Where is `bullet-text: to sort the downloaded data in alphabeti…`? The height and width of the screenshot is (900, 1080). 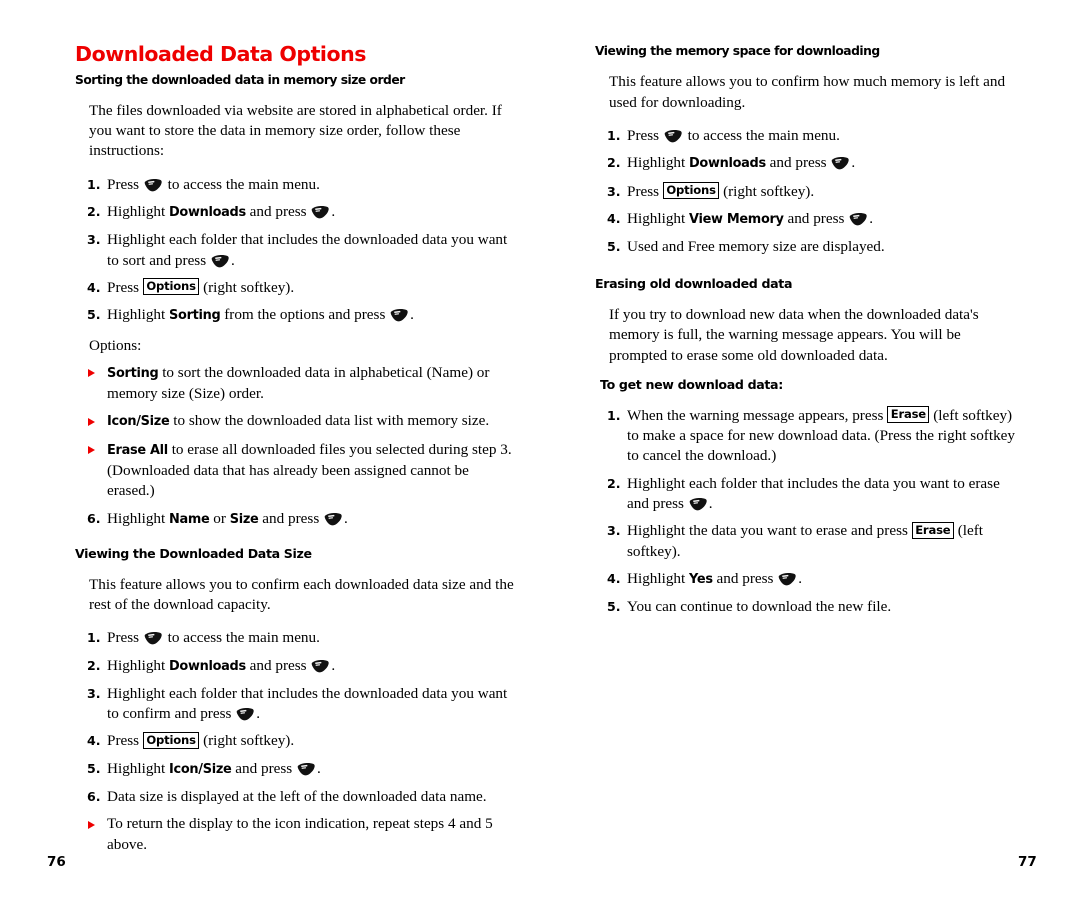 bullet-text: to sort the downloaded data in alphabeti… is located at coordinates (298, 383).